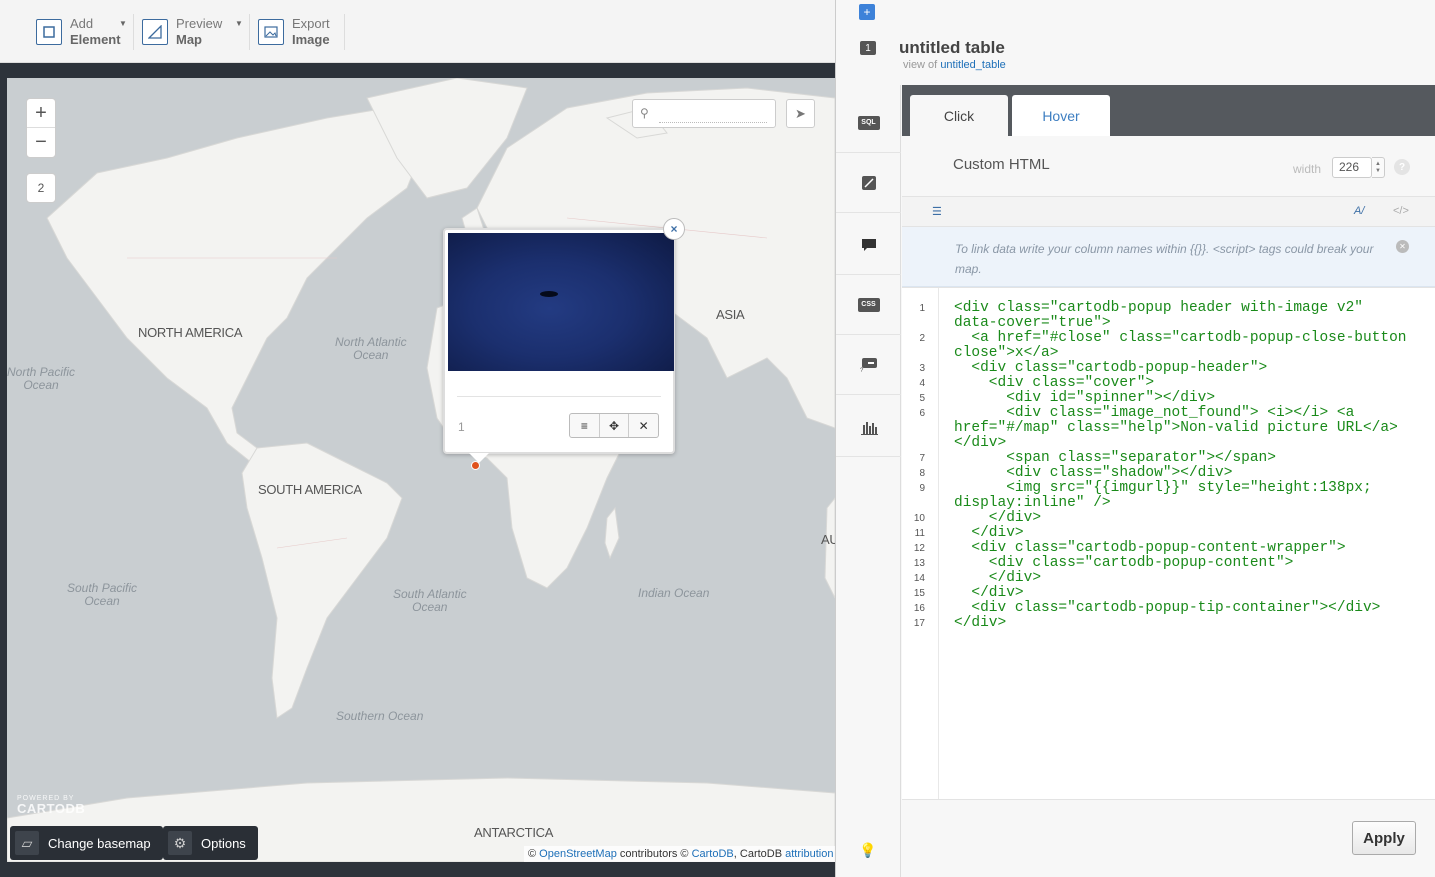  I want to click on fields-icon: ☰, so click(937, 211).